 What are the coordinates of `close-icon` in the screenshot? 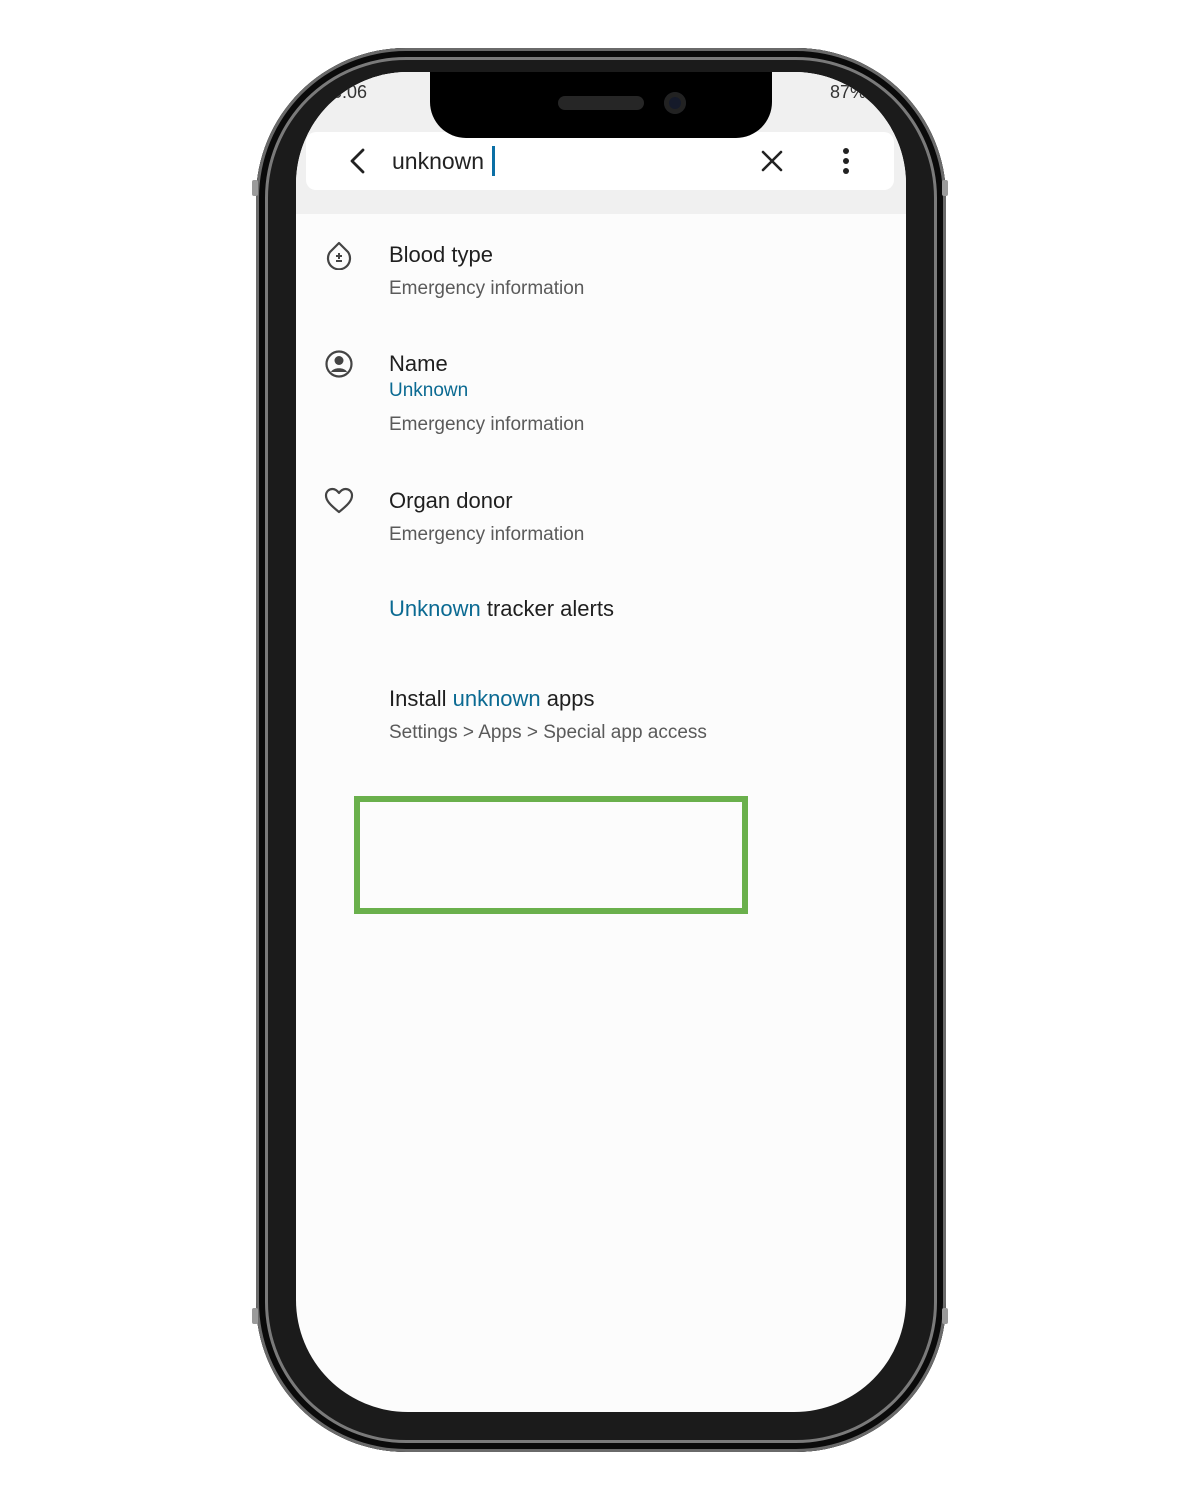 It's located at (772, 161).